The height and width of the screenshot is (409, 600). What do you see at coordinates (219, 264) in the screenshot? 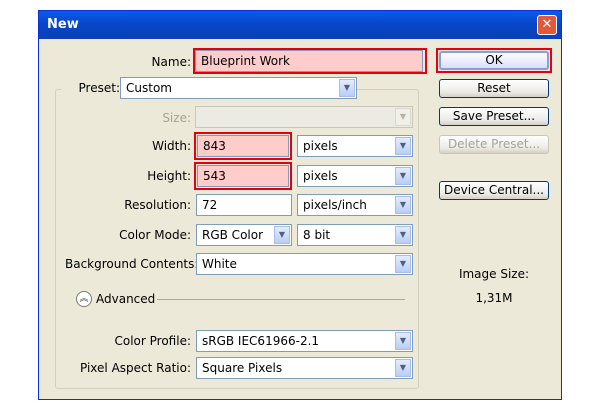
I see `background-value: White` at bounding box center [219, 264].